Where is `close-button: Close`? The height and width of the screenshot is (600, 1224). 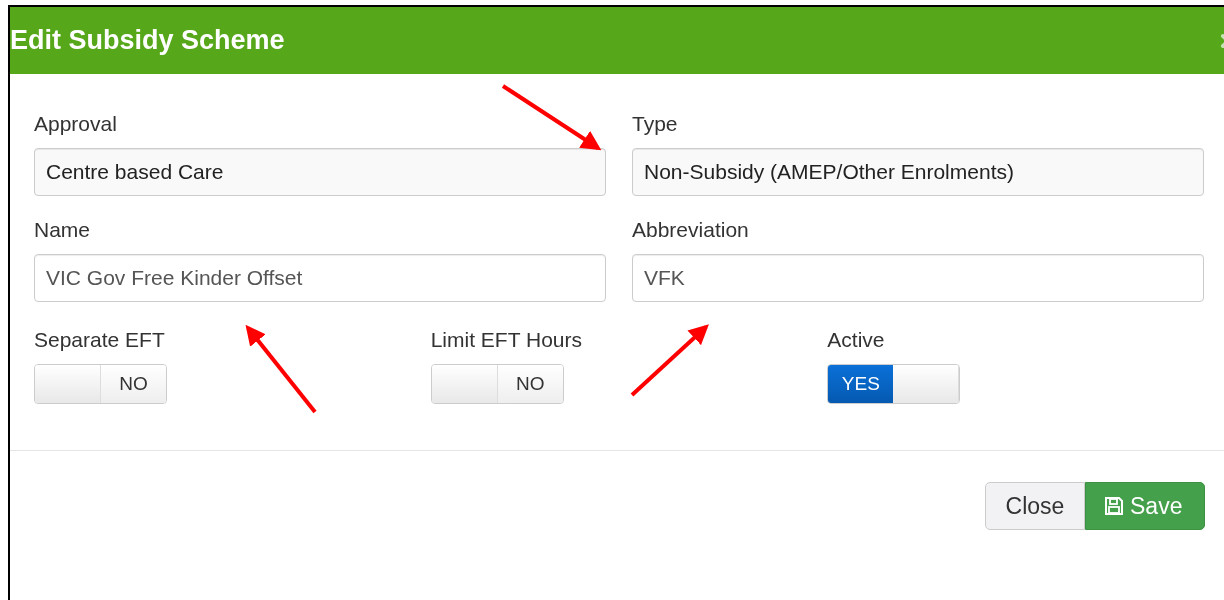 close-button: Close is located at coordinates (1035, 506).